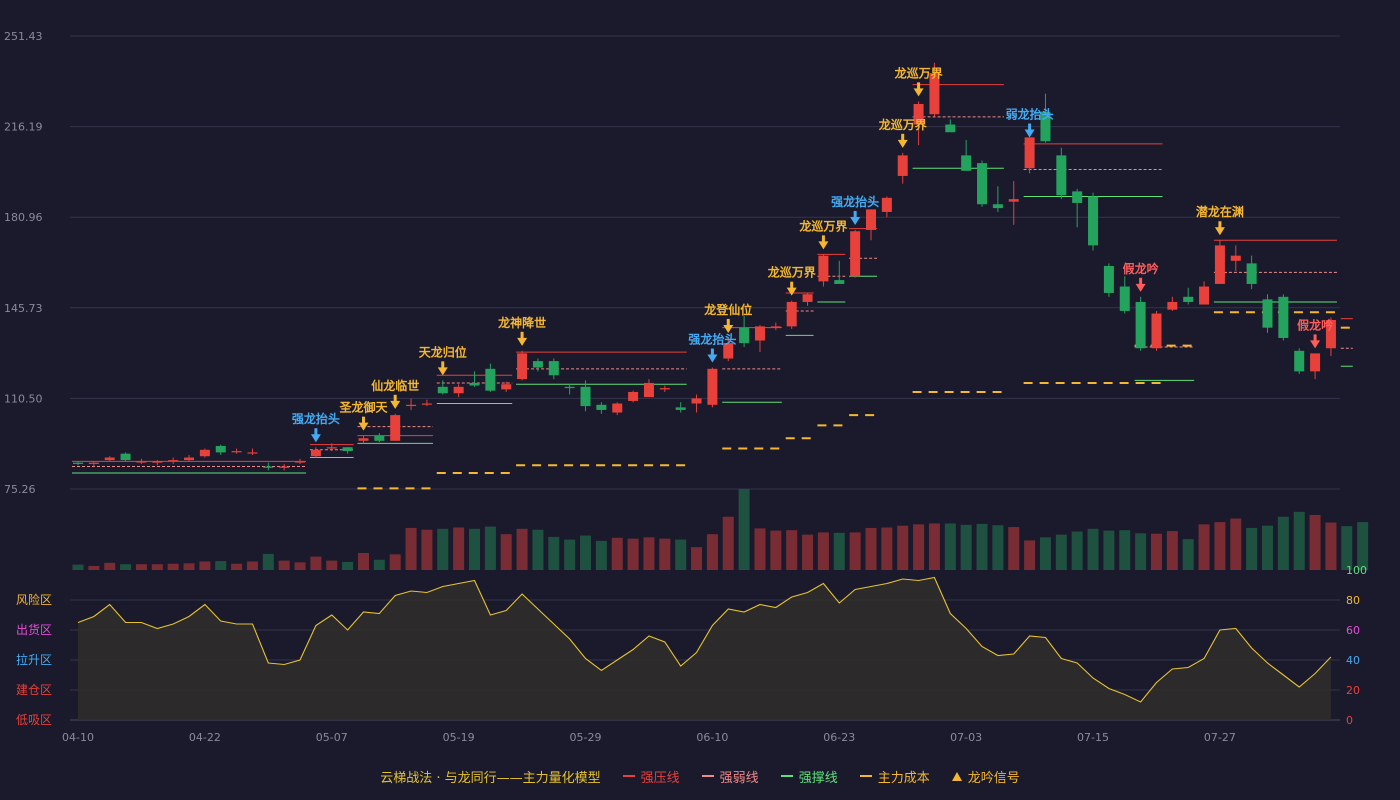 This screenshot has height=800, width=1400. What do you see at coordinates (903, 778) in the screenshot?
I see `legend-label-cost: 主力成本` at bounding box center [903, 778].